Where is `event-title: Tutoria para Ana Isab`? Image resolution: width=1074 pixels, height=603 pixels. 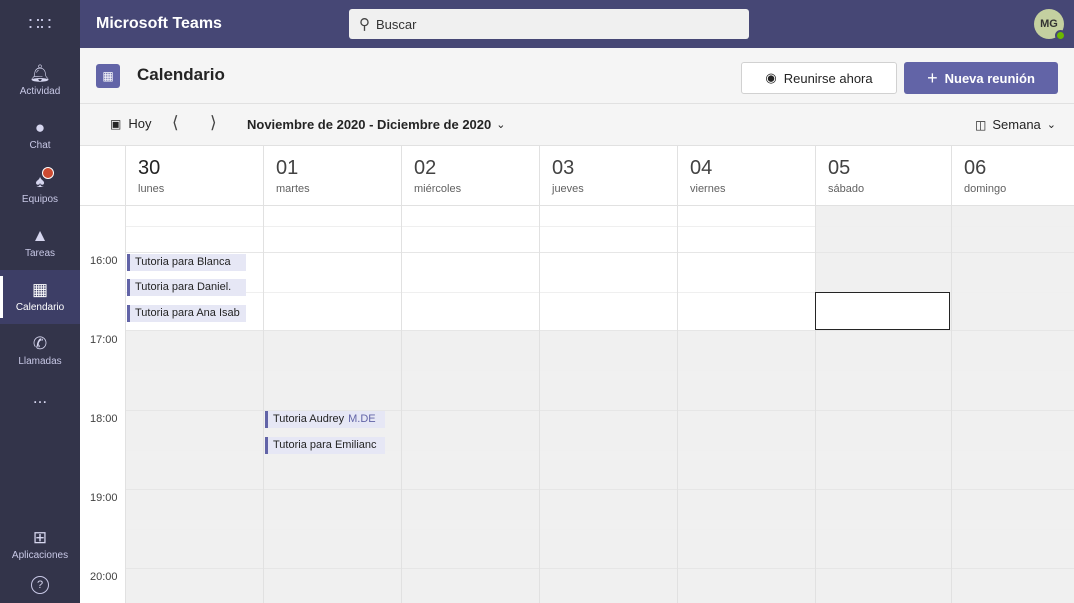 event-title: Tutoria para Ana Isab is located at coordinates (187, 313).